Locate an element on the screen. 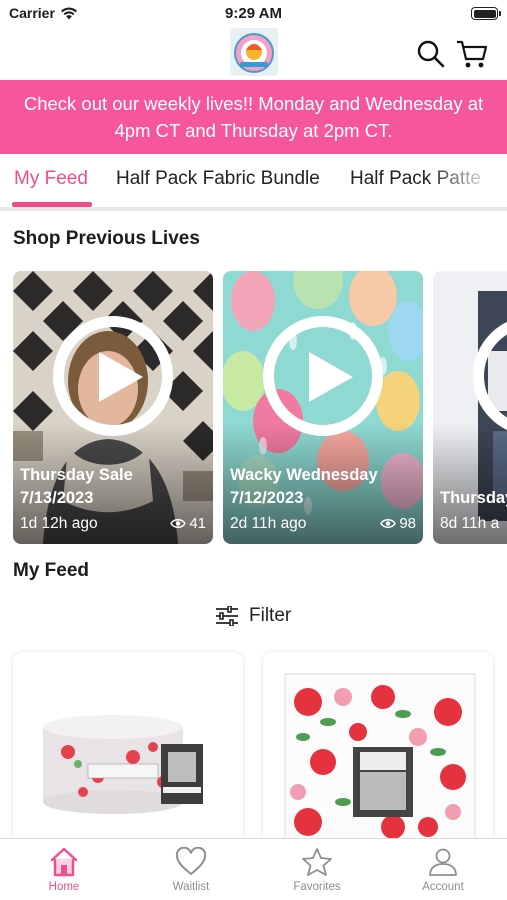 This screenshot has width=507, height=900. sliders-icon is located at coordinates (227, 616).